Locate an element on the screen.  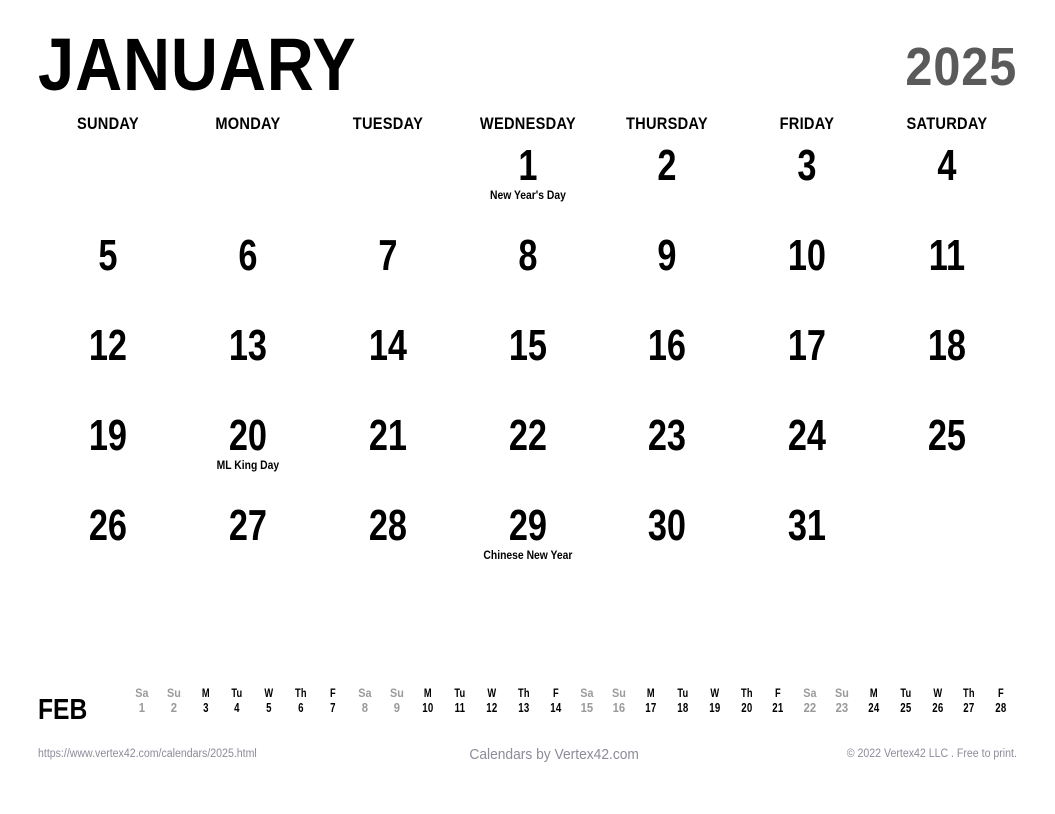
calendar-cell-day-16: 16 is located at coordinates (667, 369).